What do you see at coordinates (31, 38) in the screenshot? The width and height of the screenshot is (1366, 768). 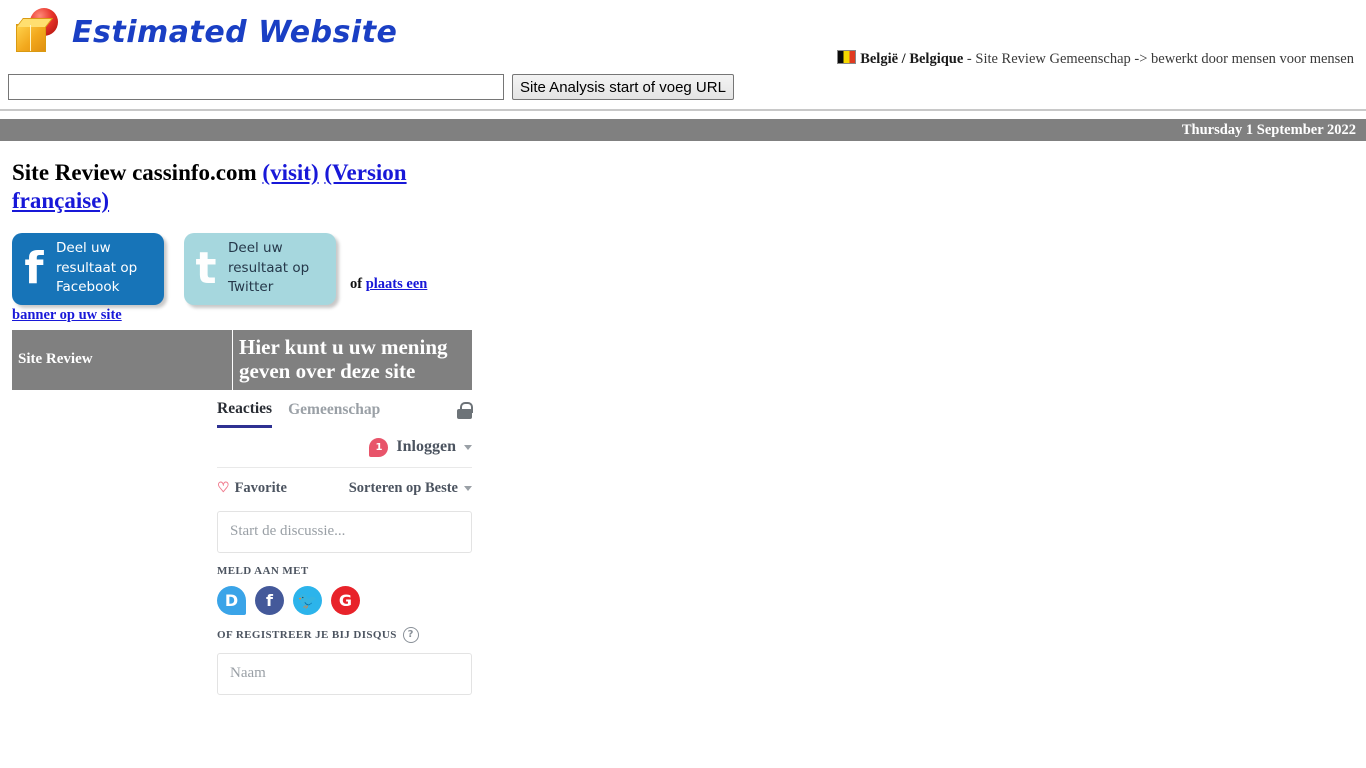 I see `yellow-cube-icon` at bounding box center [31, 38].